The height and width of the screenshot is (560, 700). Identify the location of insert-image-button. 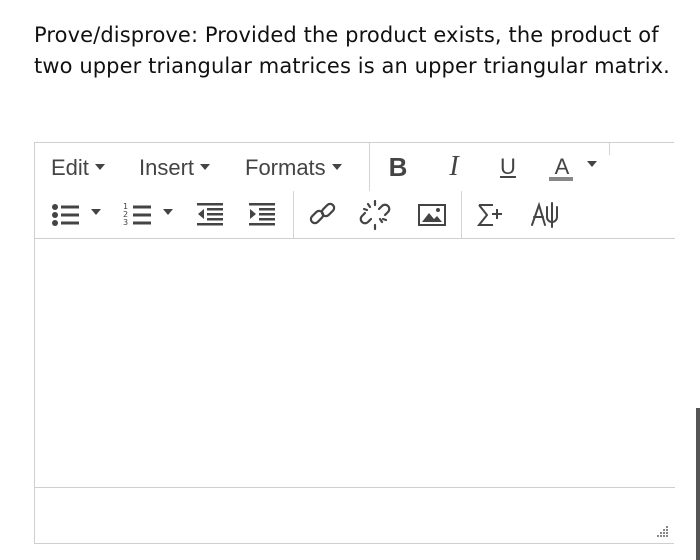
(432, 215).